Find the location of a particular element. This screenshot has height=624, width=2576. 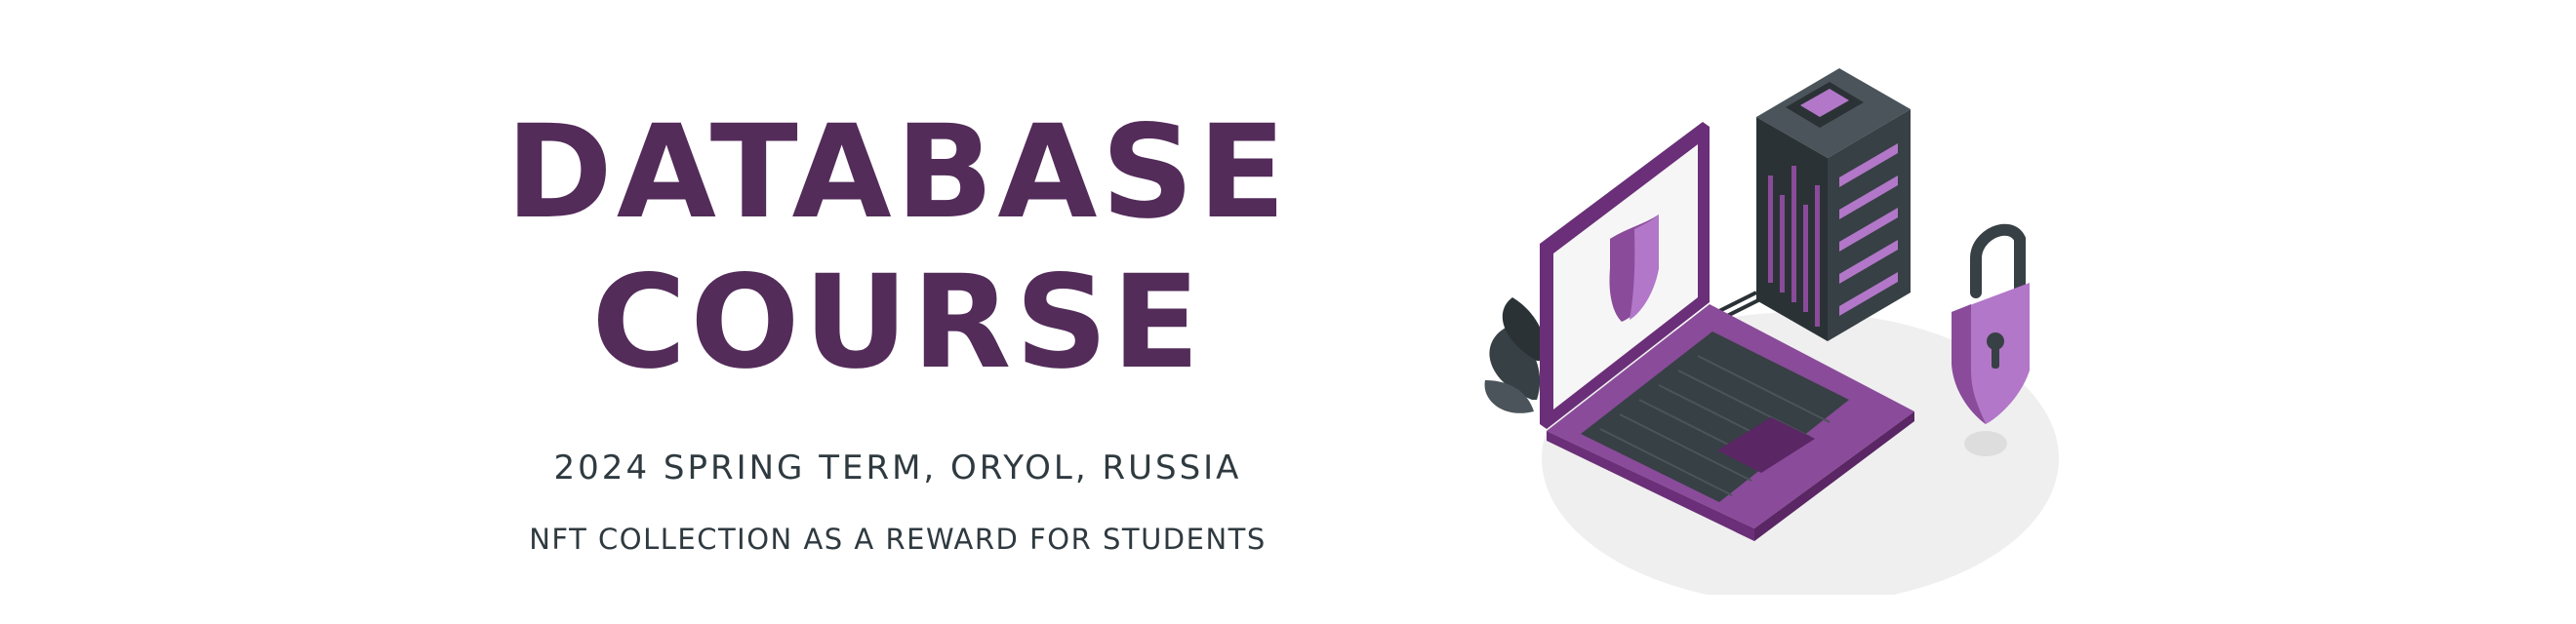

title-line-2: COURSE is located at coordinates (897, 323).